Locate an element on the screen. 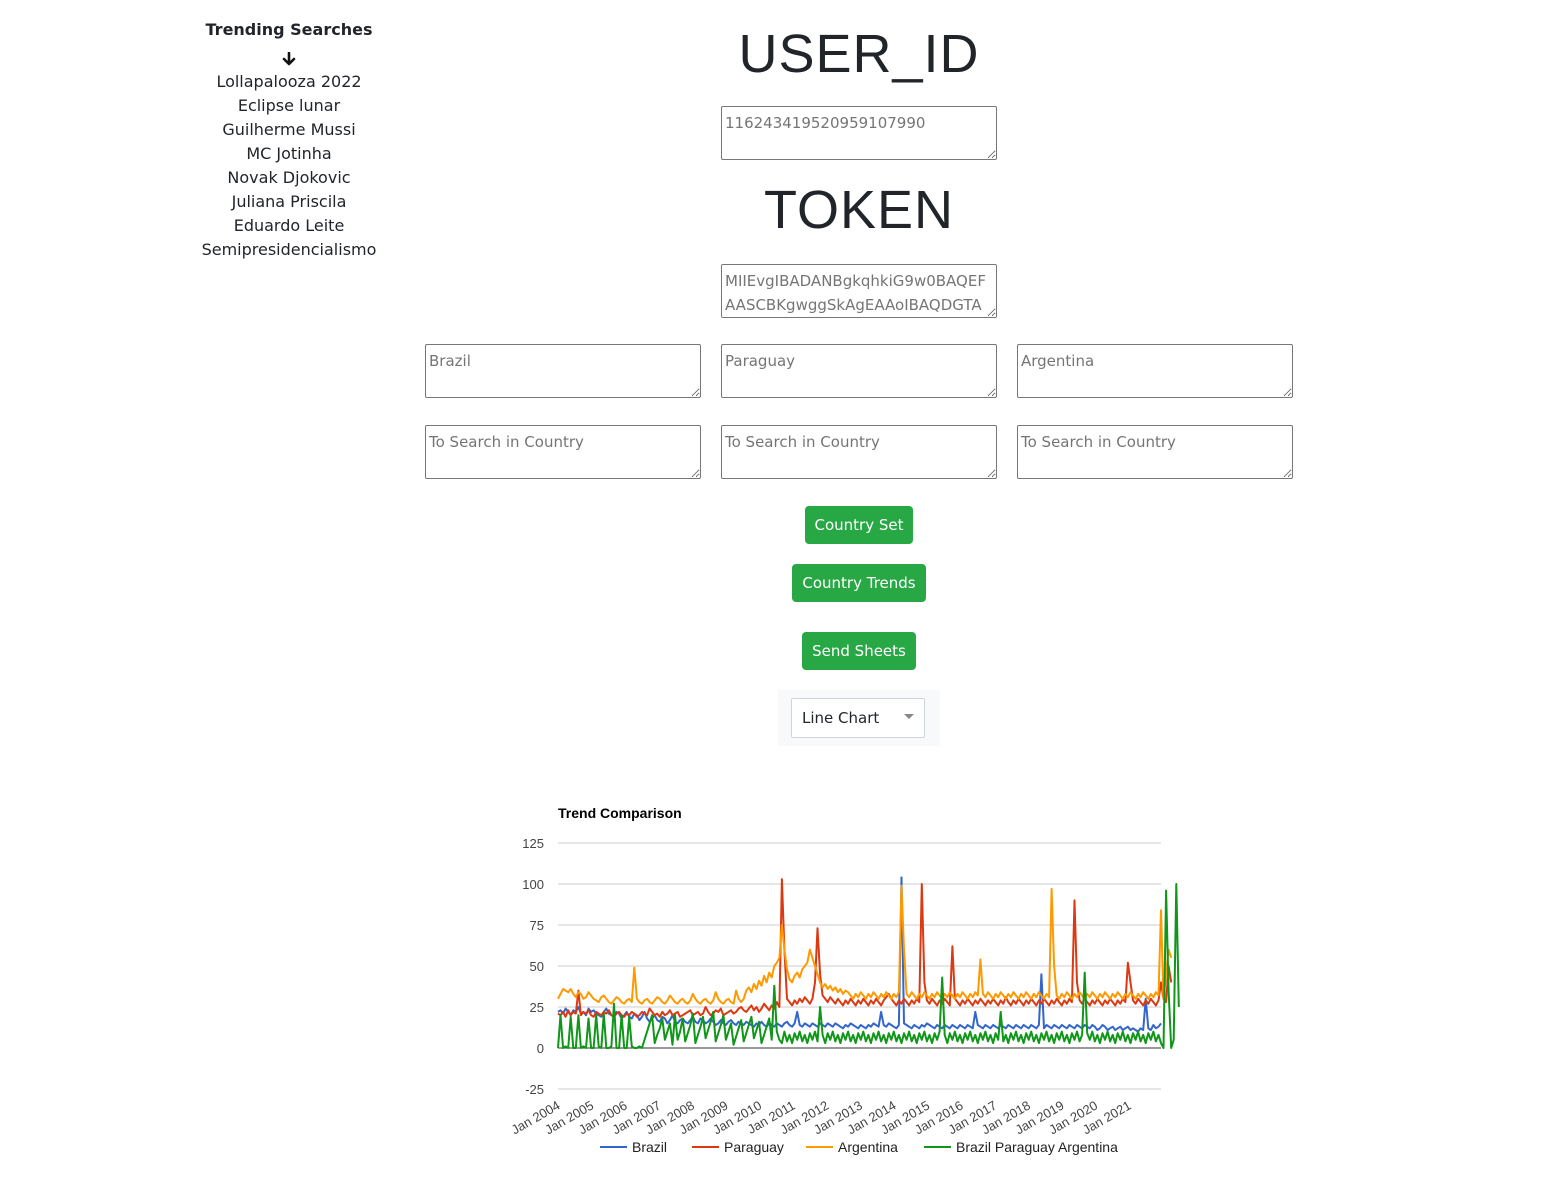 The height and width of the screenshot is (1183, 1556). y-tick-label: 25 is located at coordinates (537, 1007).